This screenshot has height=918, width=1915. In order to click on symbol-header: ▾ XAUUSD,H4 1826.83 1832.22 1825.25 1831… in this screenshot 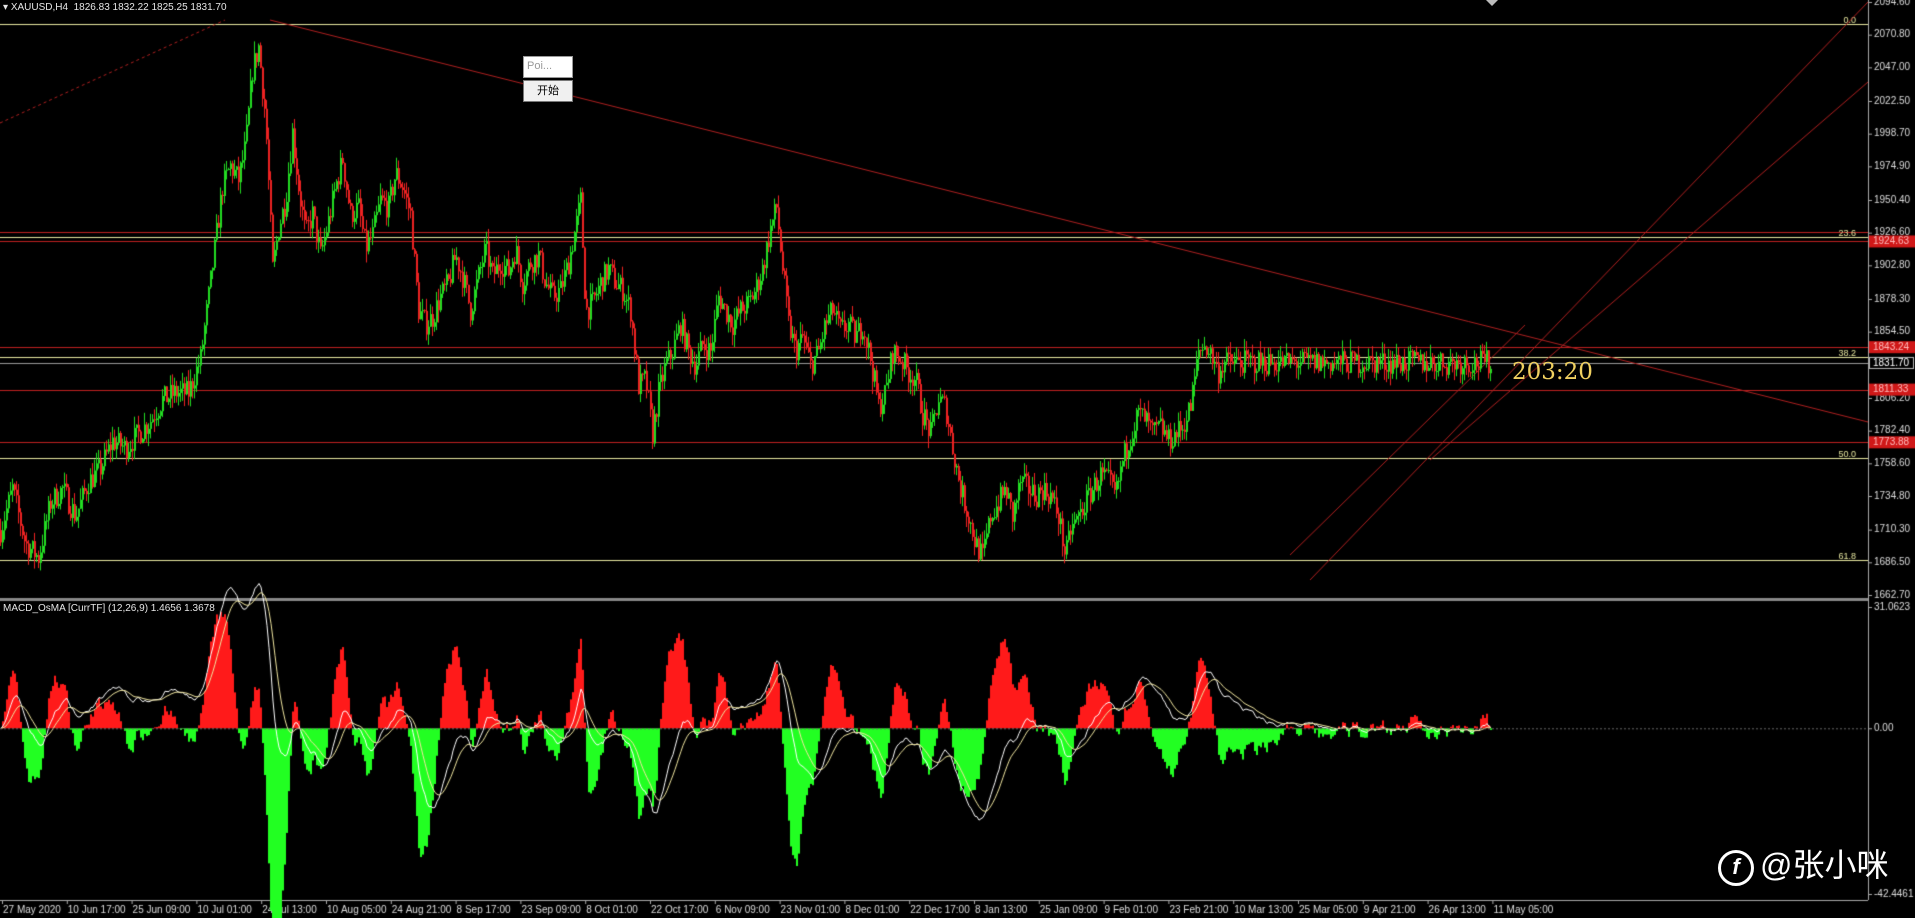, I will do `click(115, 8)`.